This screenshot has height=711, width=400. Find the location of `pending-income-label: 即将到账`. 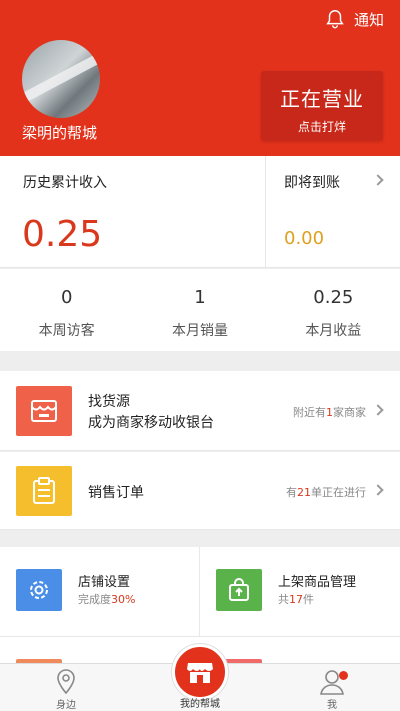

pending-income-label: 即将到账 is located at coordinates (312, 183).